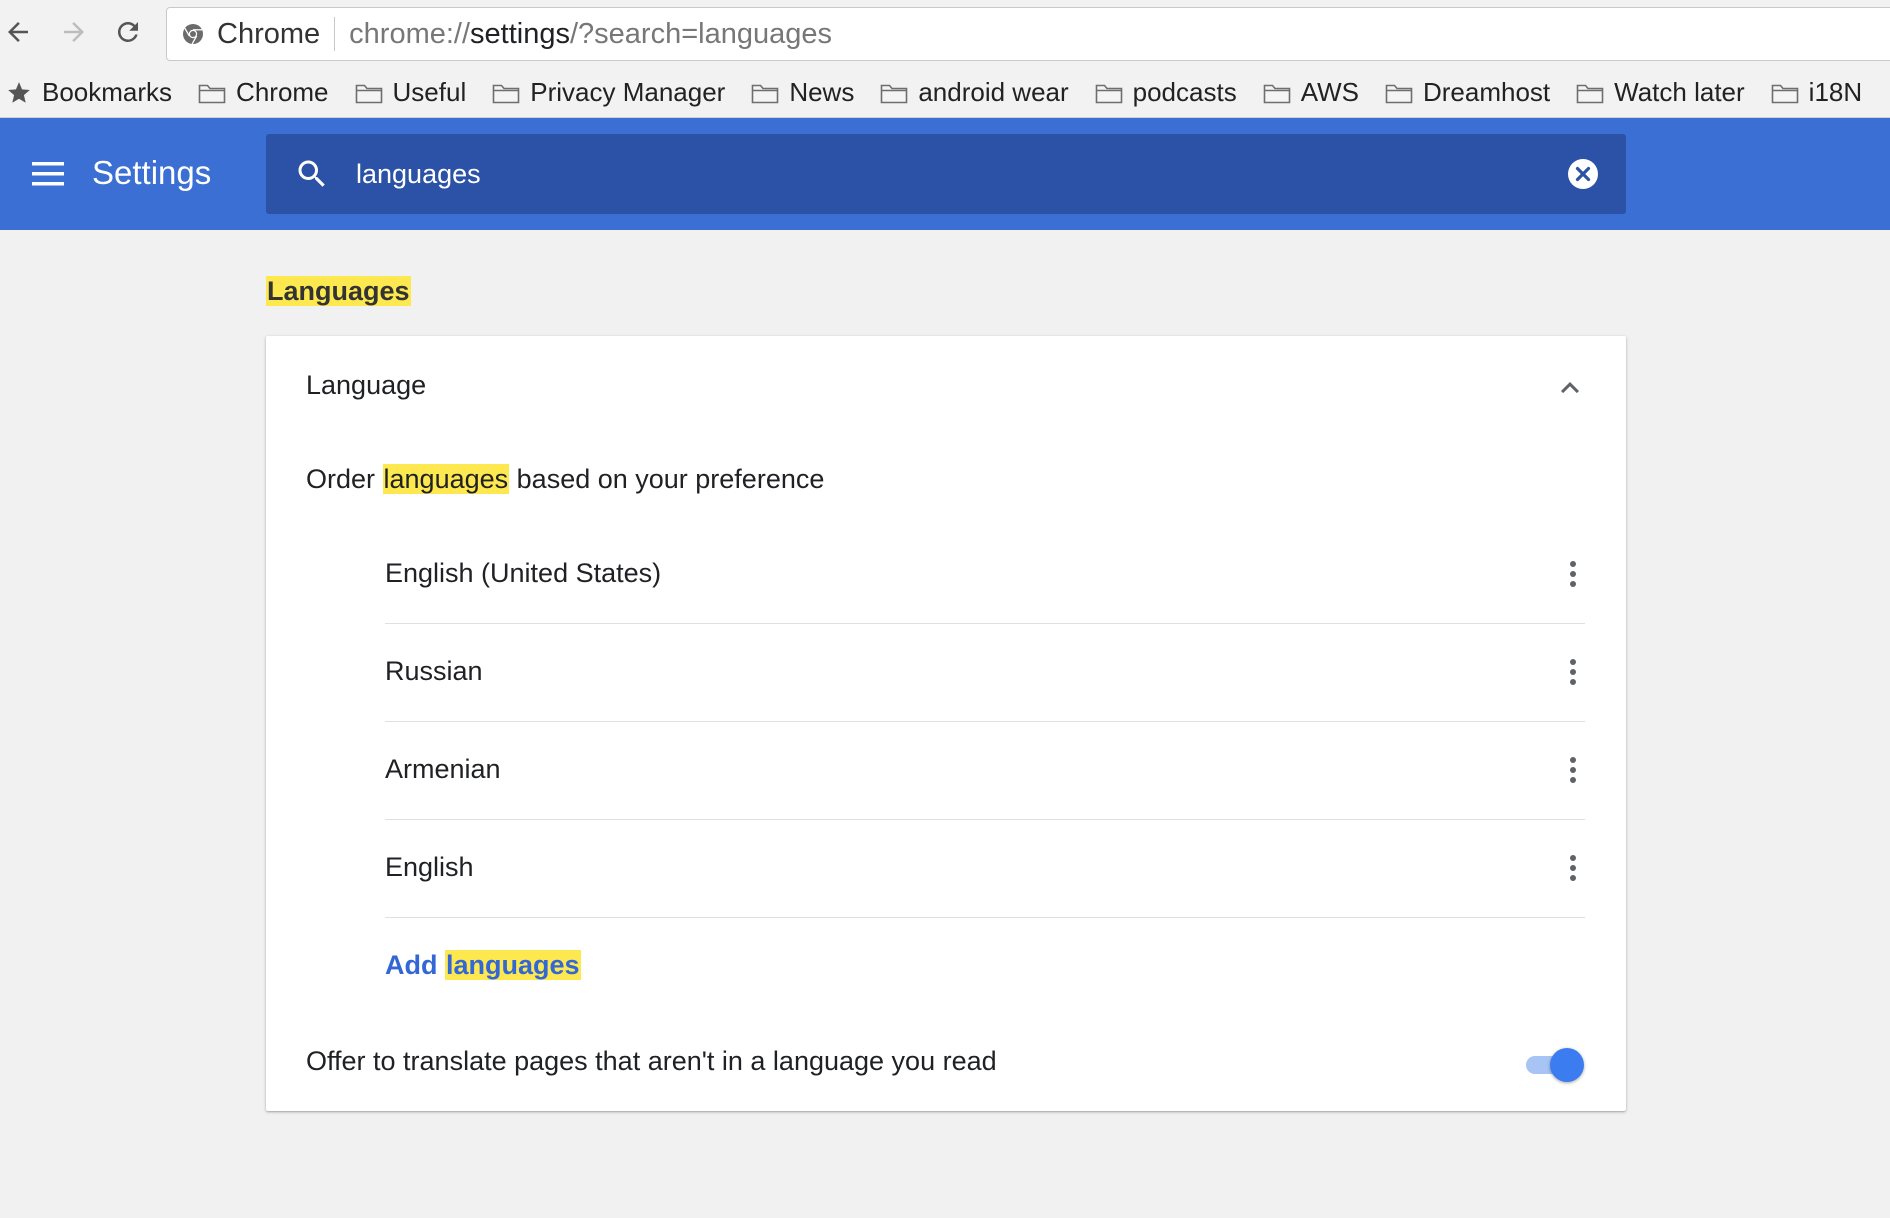 This screenshot has width=1890, height=1218. I want to click on url-text: chrome://settings/?search=languages, so click(590, 34).